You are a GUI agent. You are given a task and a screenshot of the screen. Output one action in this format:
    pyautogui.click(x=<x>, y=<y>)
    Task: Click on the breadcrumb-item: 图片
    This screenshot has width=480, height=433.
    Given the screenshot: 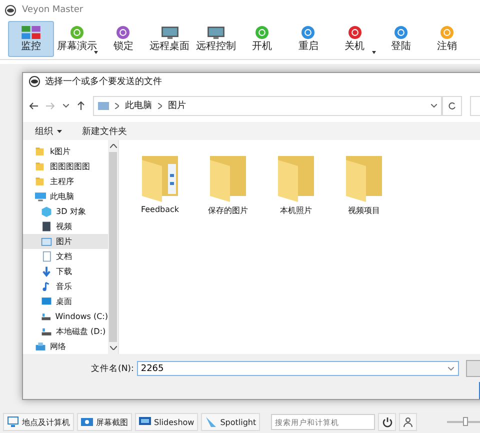 What is the action you would take?
    pyautogui.click(x=177, y=105)
    